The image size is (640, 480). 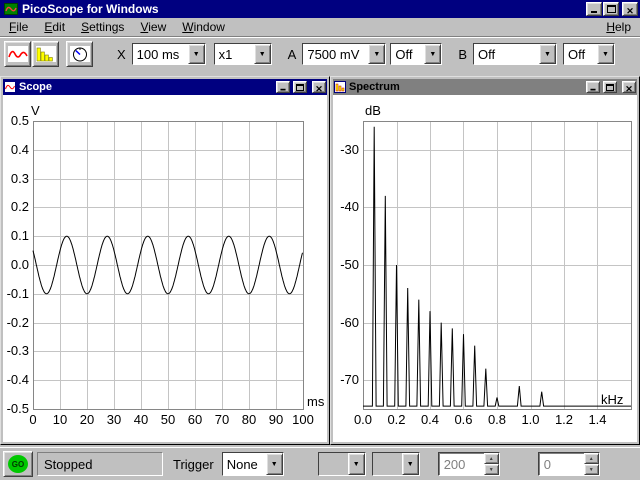 I want to click on spectrum-x-tick-label: 1.0, so click(x=530, y=419).